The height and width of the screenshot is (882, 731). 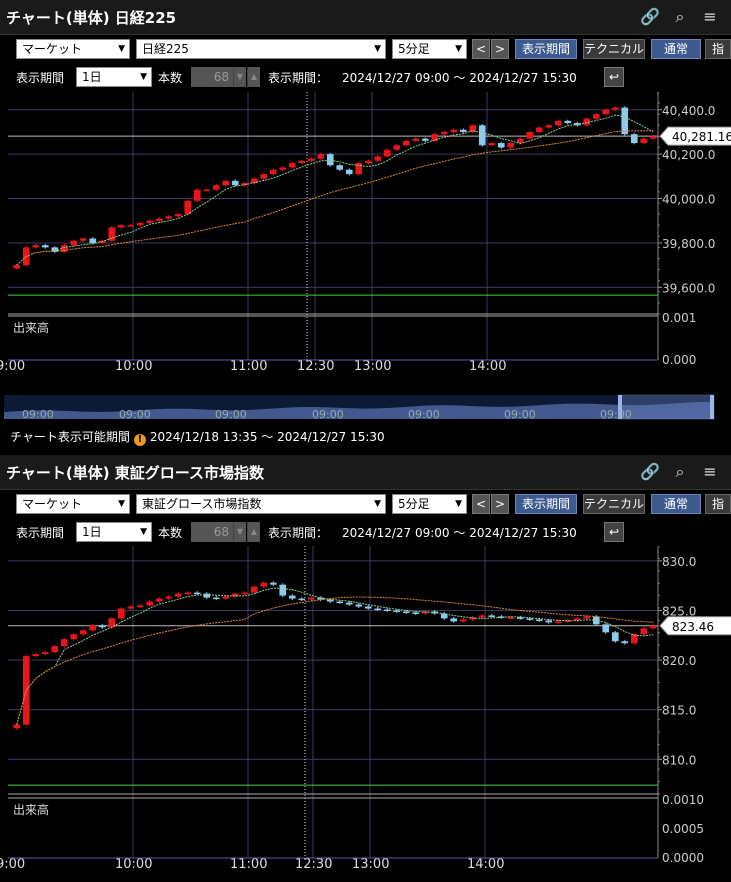 I want to click on symbol-select: 日経225 ▼, so click(x=261, y=49).